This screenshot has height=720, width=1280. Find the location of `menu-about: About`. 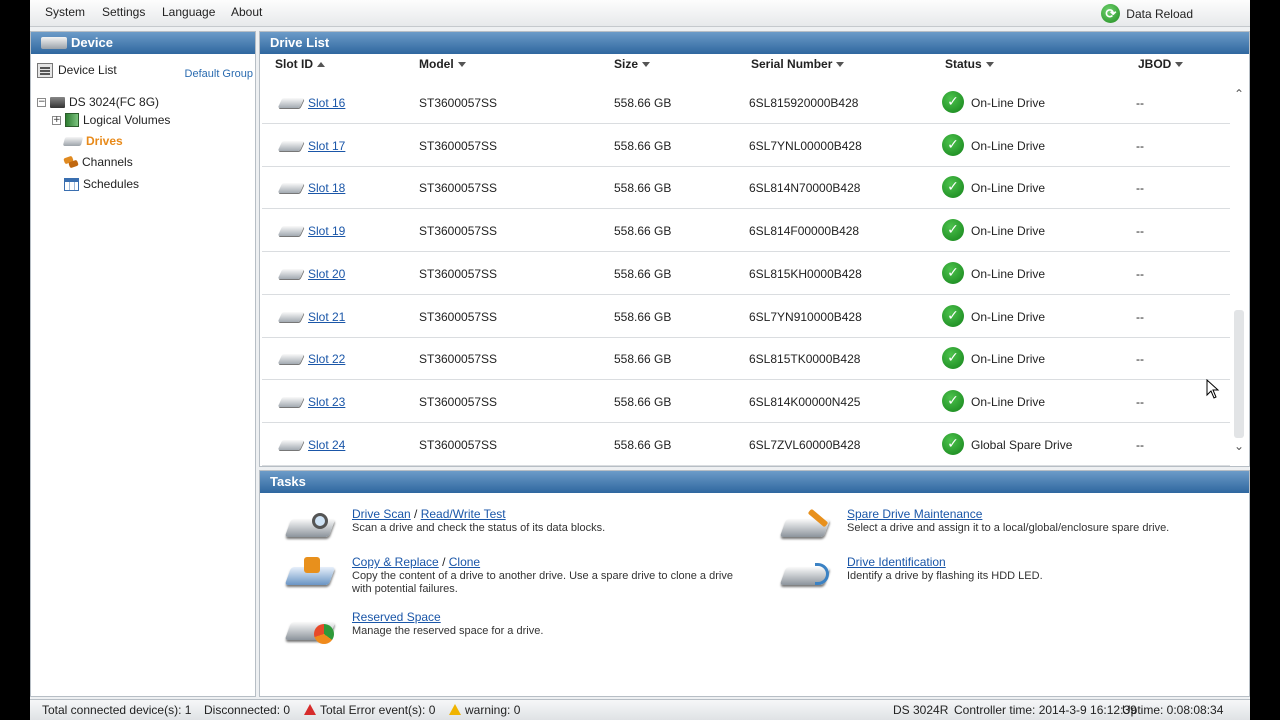

menu-about: About is located at coordinates (246, 12).